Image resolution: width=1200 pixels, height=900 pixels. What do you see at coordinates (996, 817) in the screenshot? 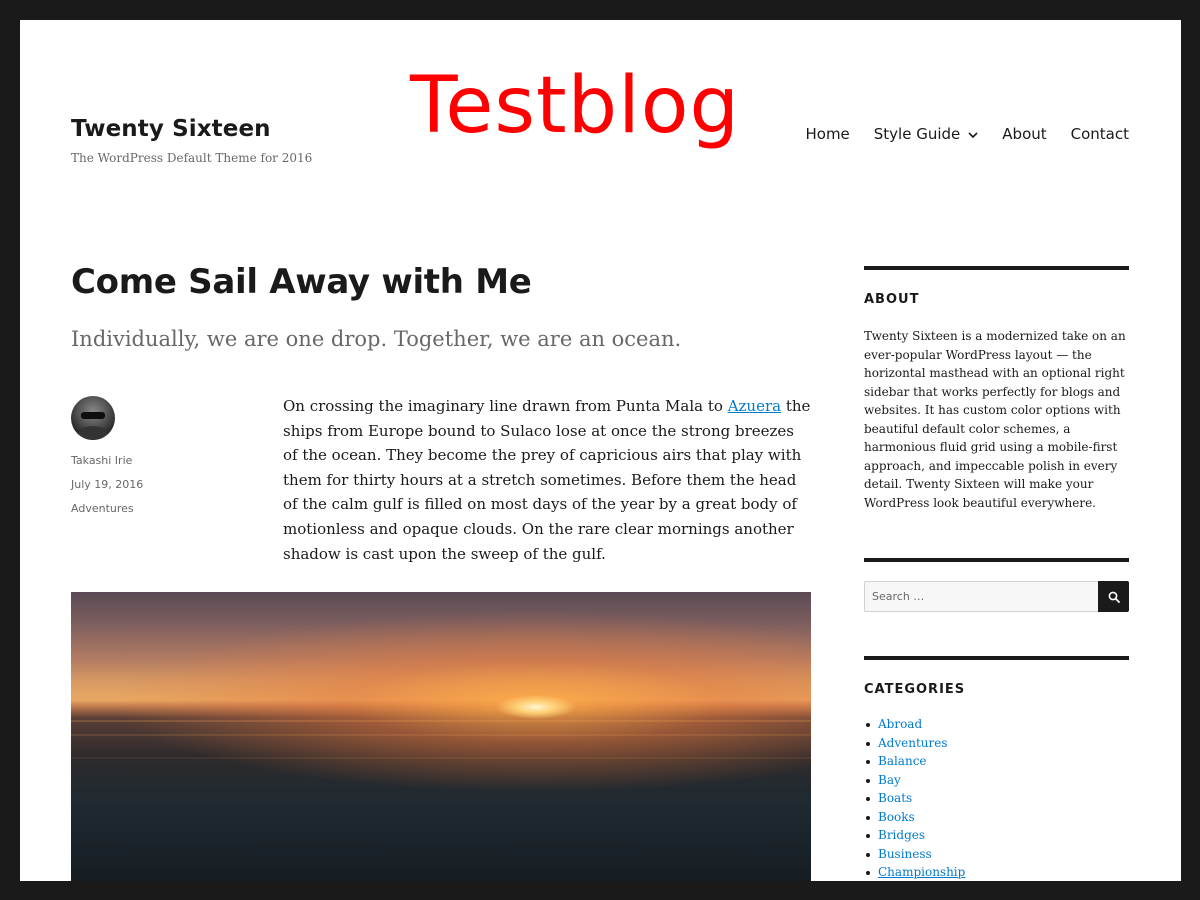
I see `list-item: Books` at bounding box center [996, 817].